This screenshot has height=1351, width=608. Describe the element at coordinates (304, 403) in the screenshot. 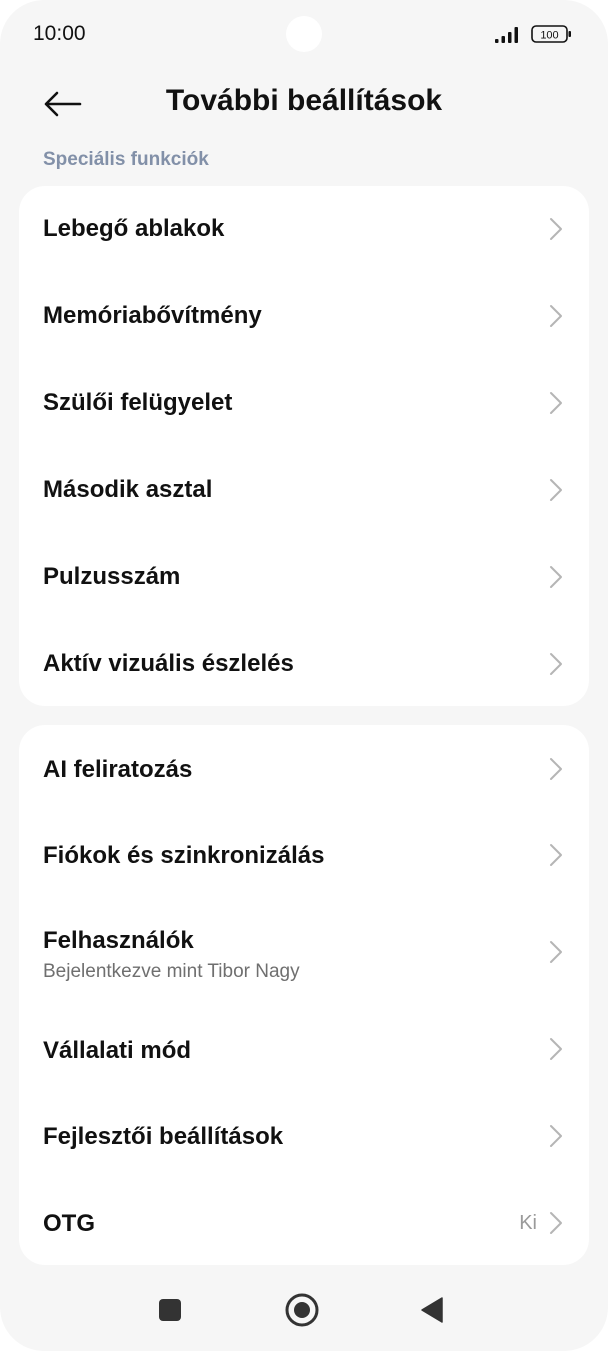

I see `settings-item-parental-control: Szülői felügyelet` at that location.